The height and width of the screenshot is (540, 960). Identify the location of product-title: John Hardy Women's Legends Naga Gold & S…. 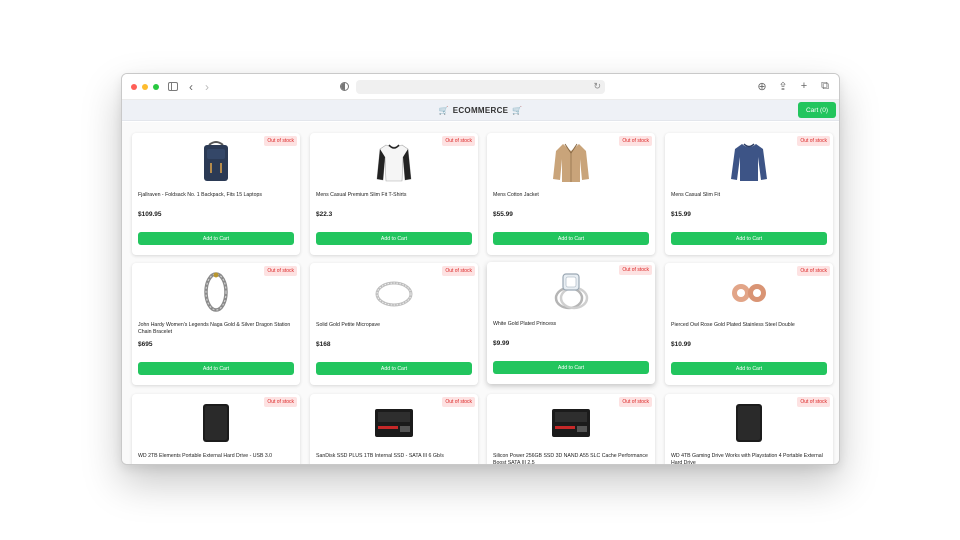
(214, 328).